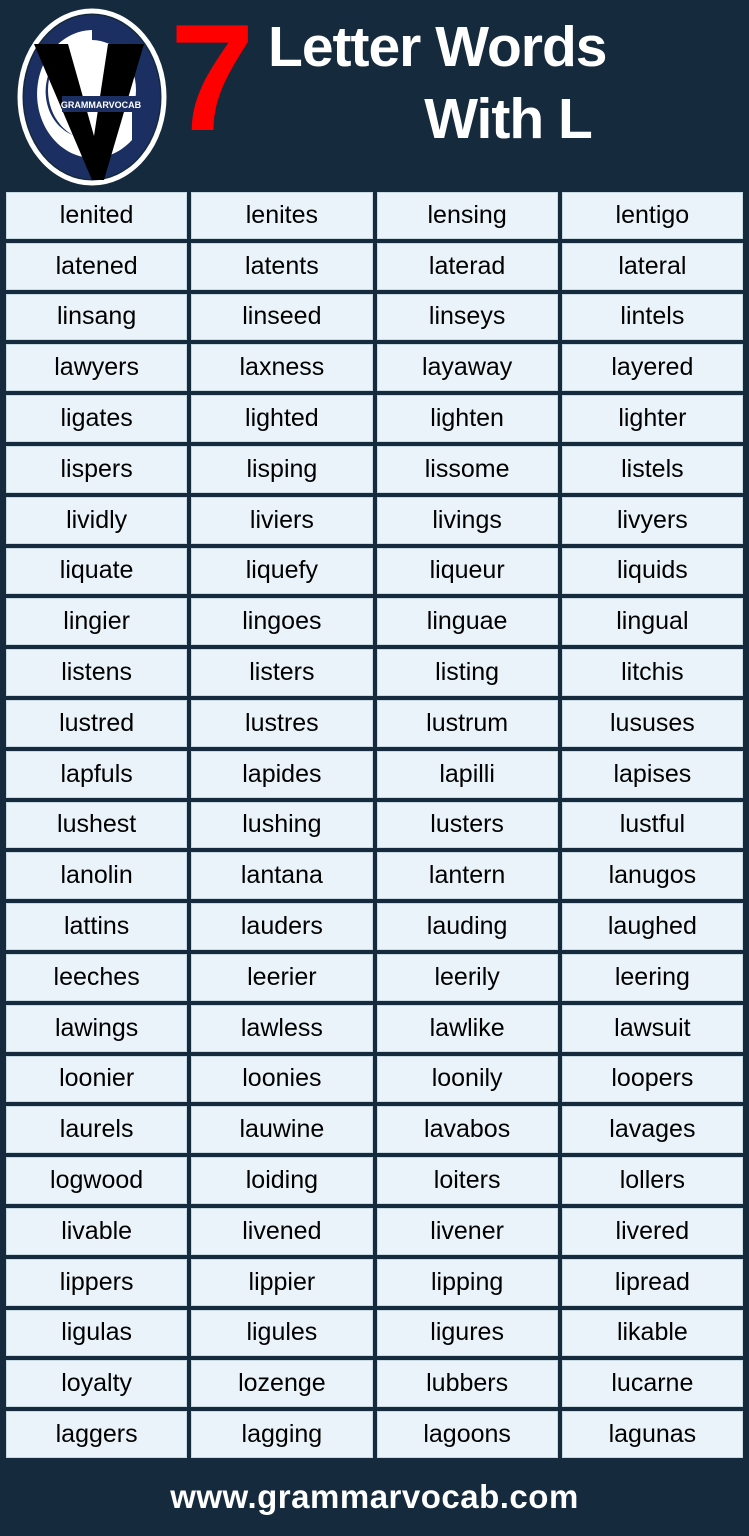 Image resolution: width=749 pixels, height=1536 pixels. I want to click on word-cell: lipread, so click(652, 1282).